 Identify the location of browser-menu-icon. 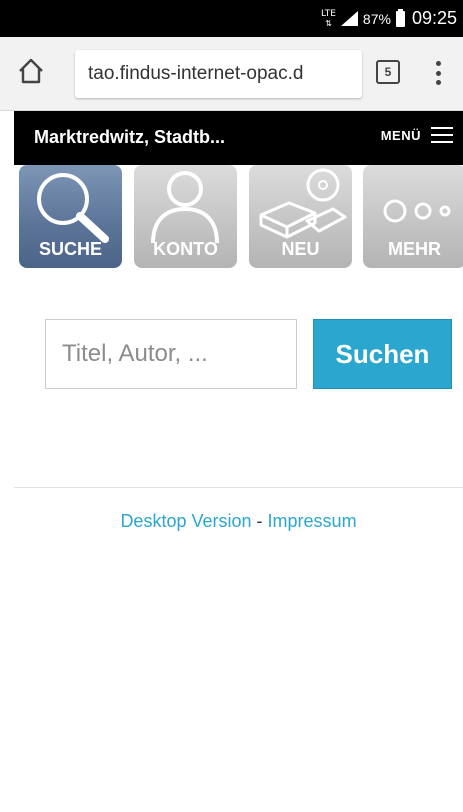
(438, 73).